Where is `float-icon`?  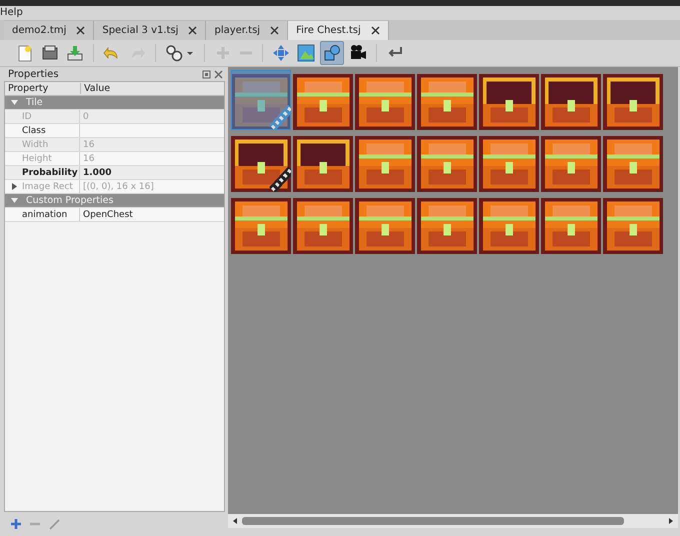
float-icon is located at coordinates (206, 74).